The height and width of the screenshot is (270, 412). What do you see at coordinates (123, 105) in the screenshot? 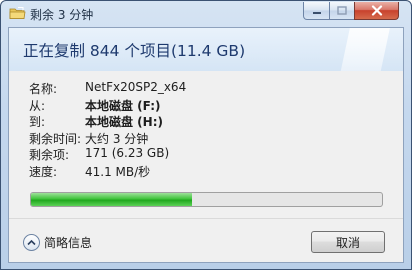
I see `detail-value: 本地磁盘 (F:)` at bounding box center [123, 105].